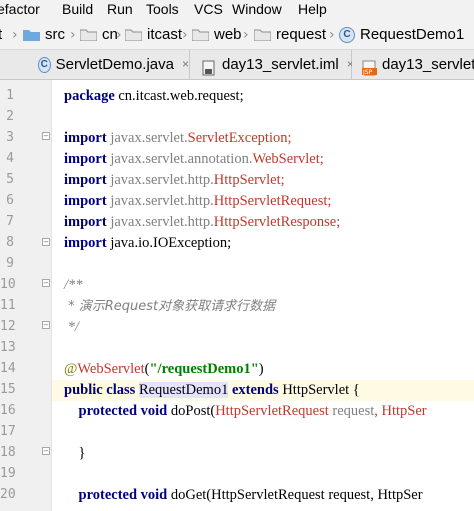 The width and height of the screenshot is (474, 511). Describe the element at coordinates (253, 390) in the screenshot. I see `keyword: extends` at that location.